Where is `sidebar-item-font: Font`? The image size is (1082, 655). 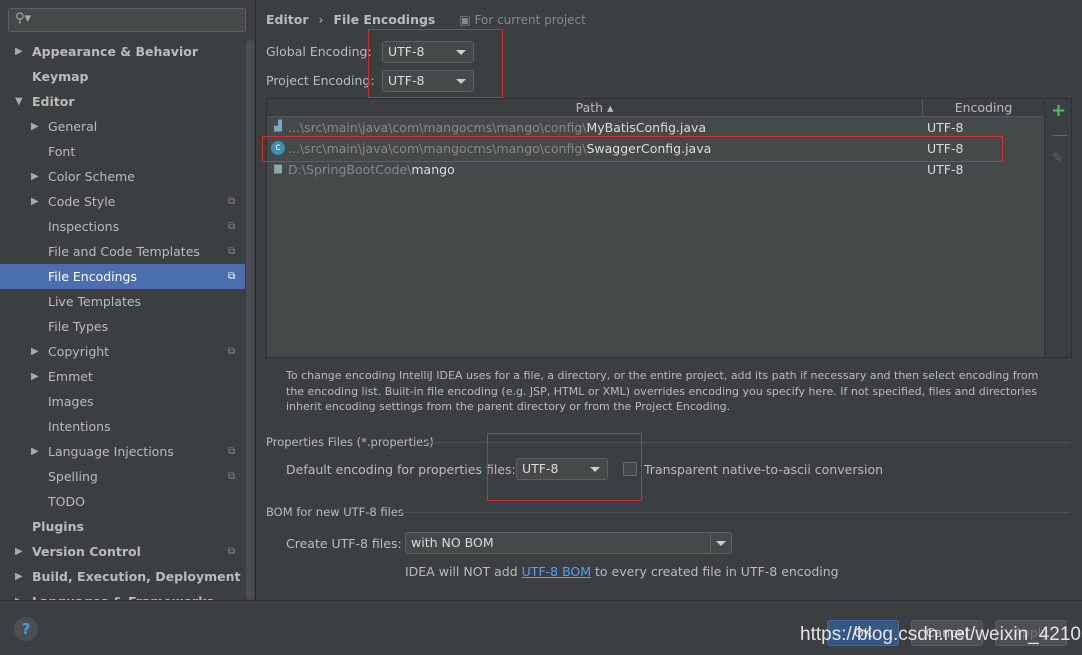
sidebar-item-font: Font is located at coordinates (122, 151).